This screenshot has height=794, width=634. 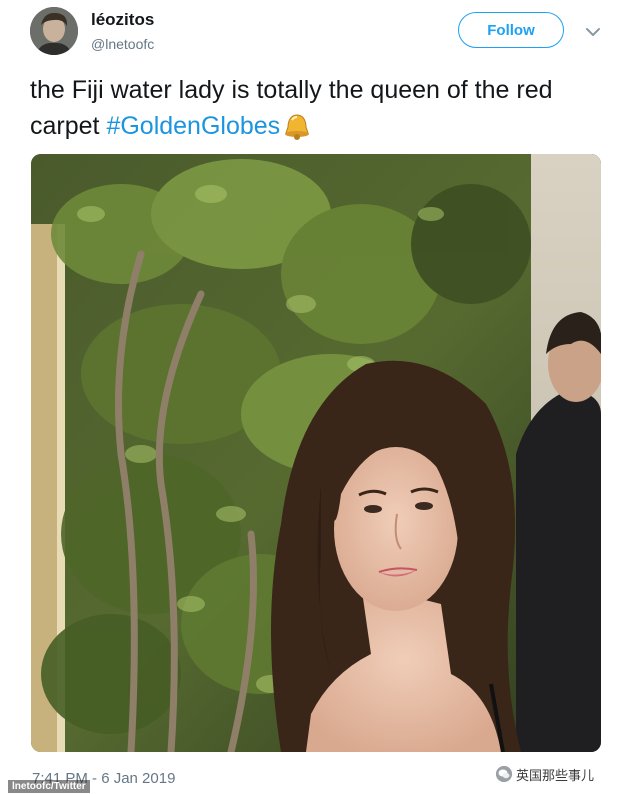 I want to click on watermark-text: 英国那些事儿, so click(x=555, y=775).